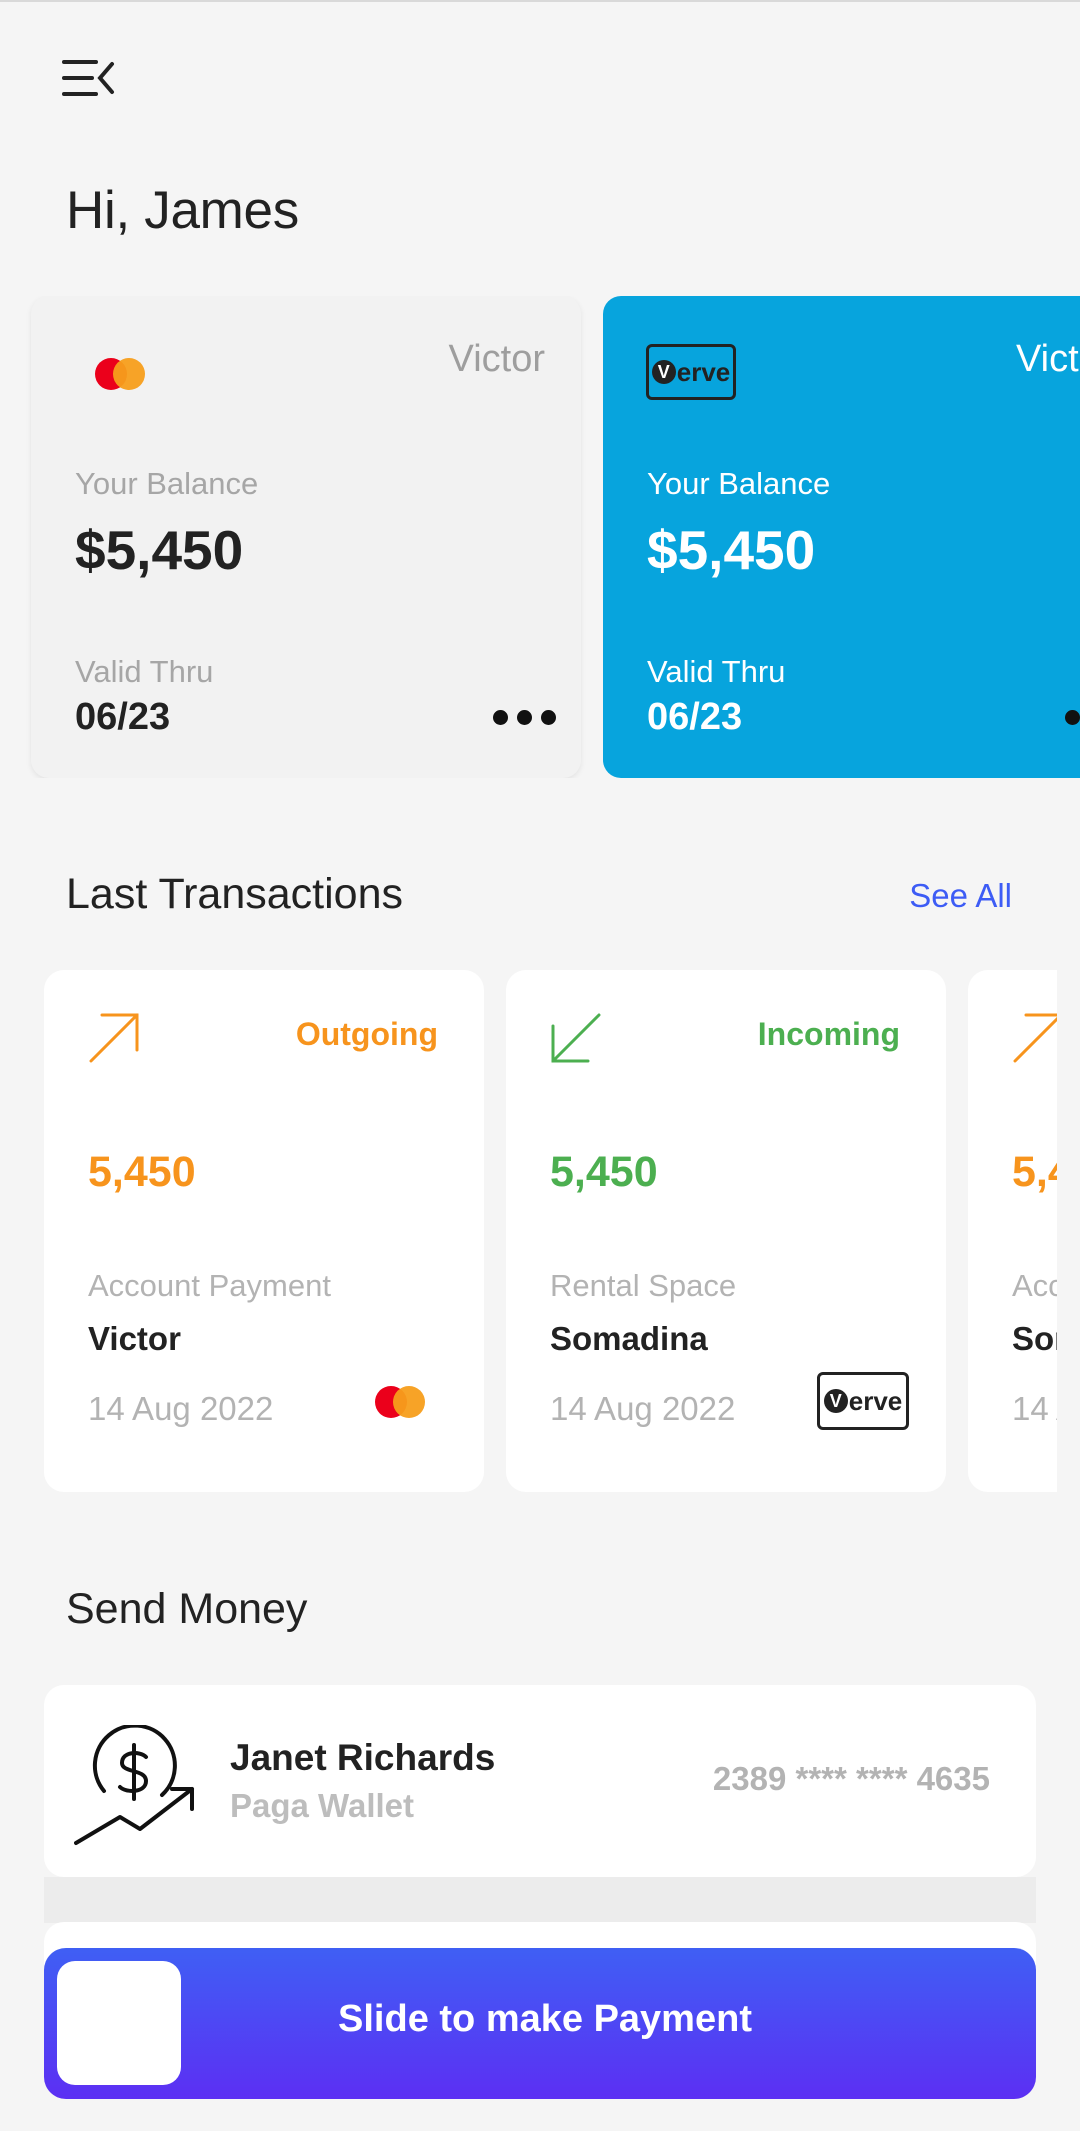 This screenshot has width=1080, height=2131. I want to click on greeting-title: Hi, James, so click(182, 210).